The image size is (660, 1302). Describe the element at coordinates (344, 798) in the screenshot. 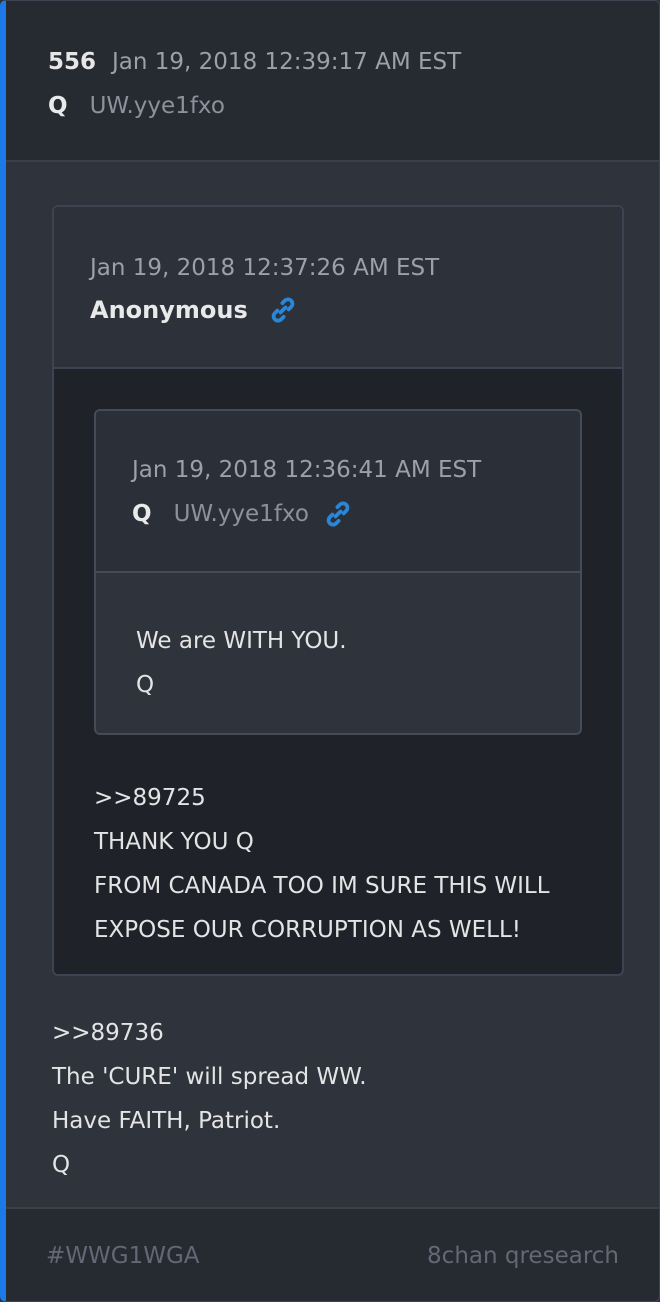

I see `quote-reference: >>89725` at that location.